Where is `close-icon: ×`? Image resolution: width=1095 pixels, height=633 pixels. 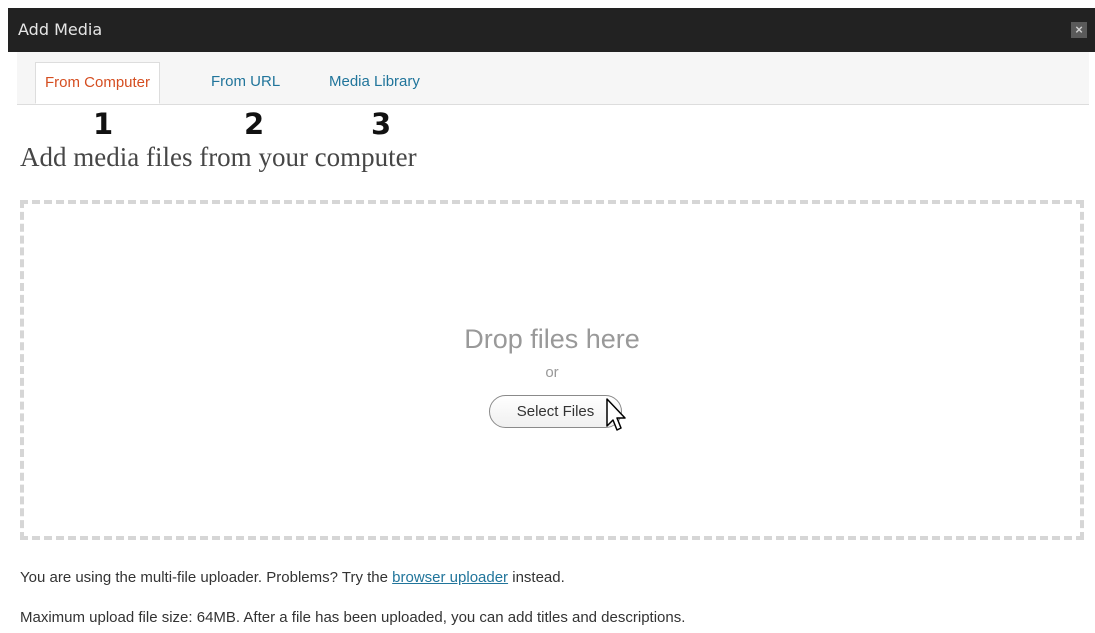 close-icon: × is located at coordinates (1079, 30).